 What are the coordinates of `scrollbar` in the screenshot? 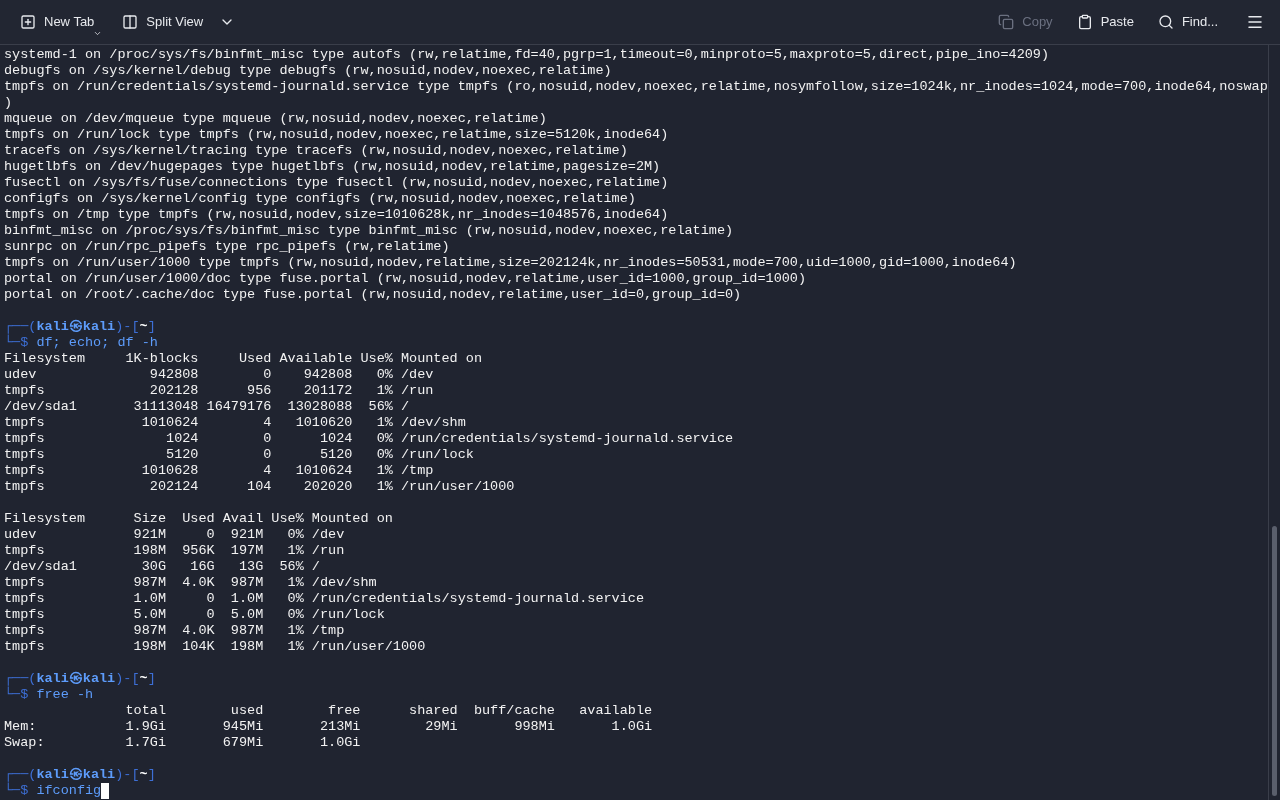 It's located at (1274, 422).